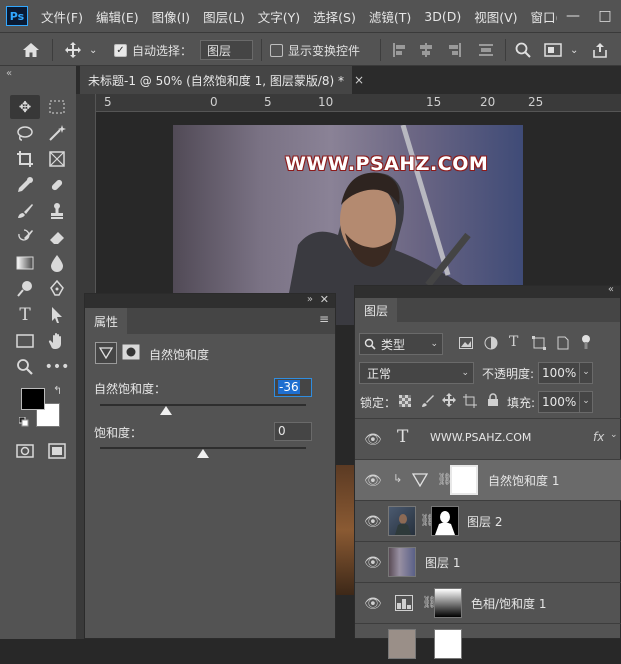  What do you see at coordinates (9, 73) in the screenshot?
I see `collapse-toolbox-icon: «` at bounding box center [9, 73].